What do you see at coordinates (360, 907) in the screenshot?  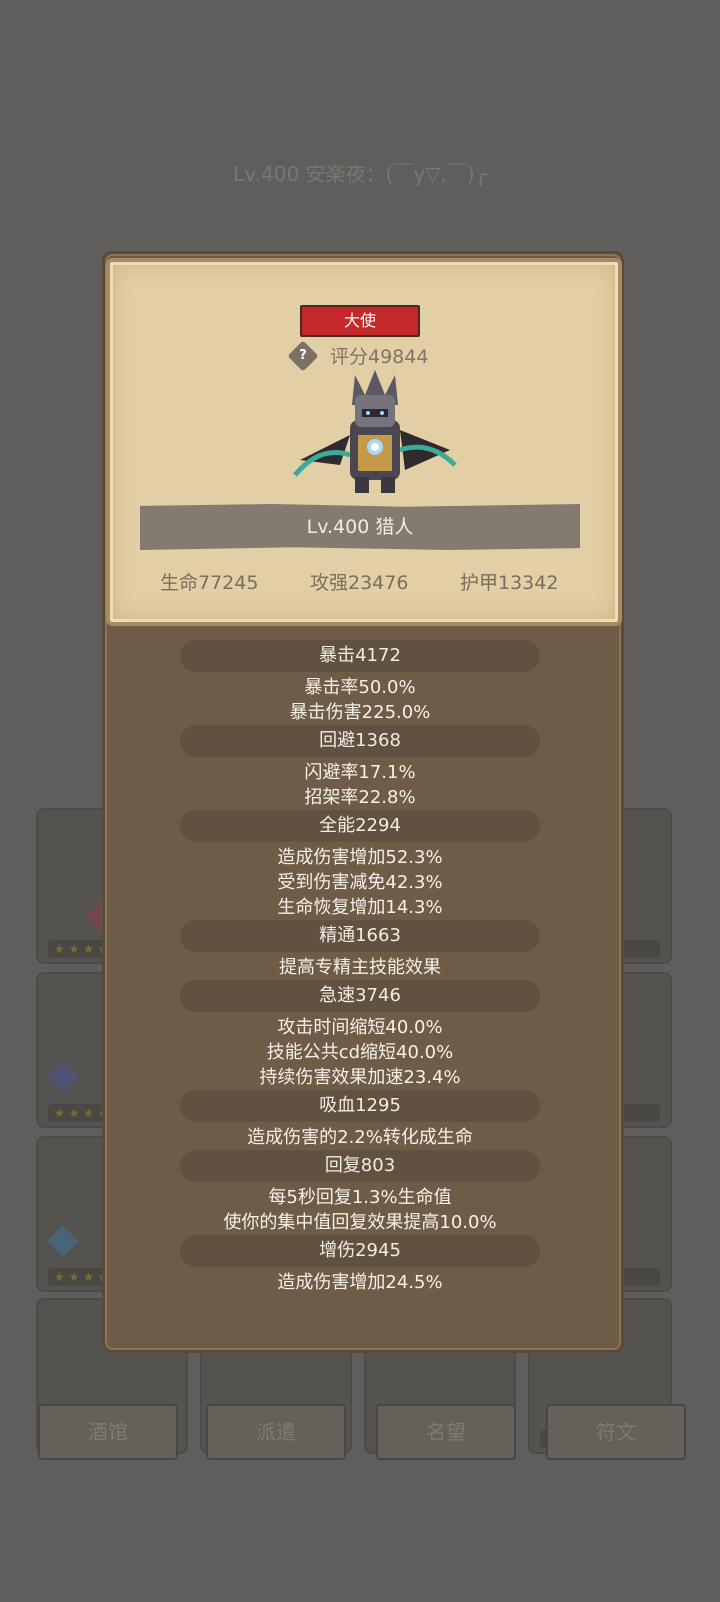 I see `stat-line: 生命恢复增加14.3%` at bounding box center [360, 907].